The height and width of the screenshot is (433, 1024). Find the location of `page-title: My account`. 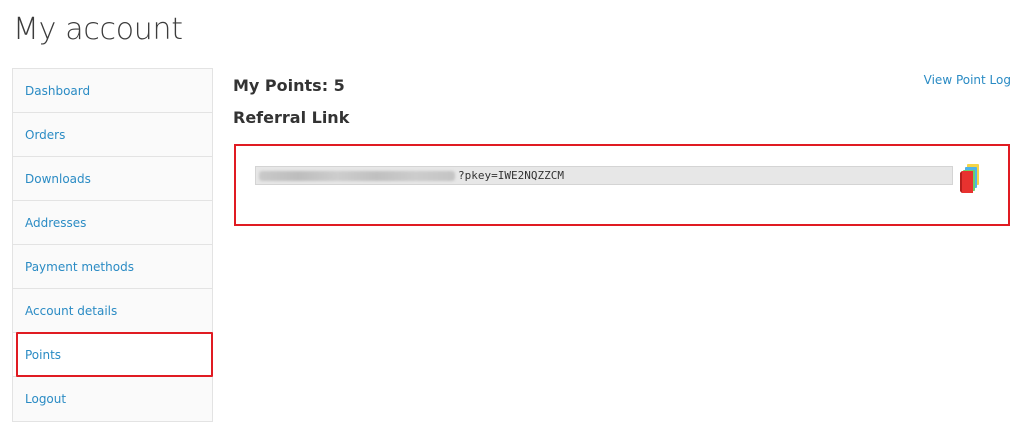

page-title: My account is located at coordinates (98, 29).